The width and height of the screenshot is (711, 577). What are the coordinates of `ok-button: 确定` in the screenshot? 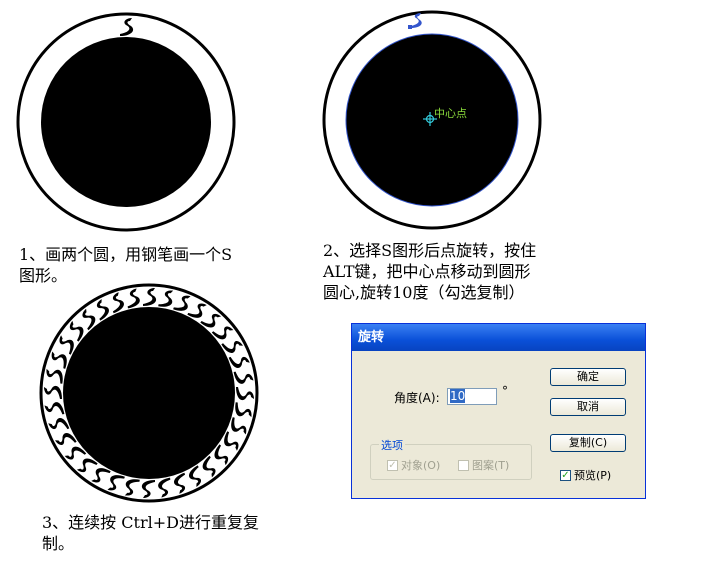 It's located at (588, 377).